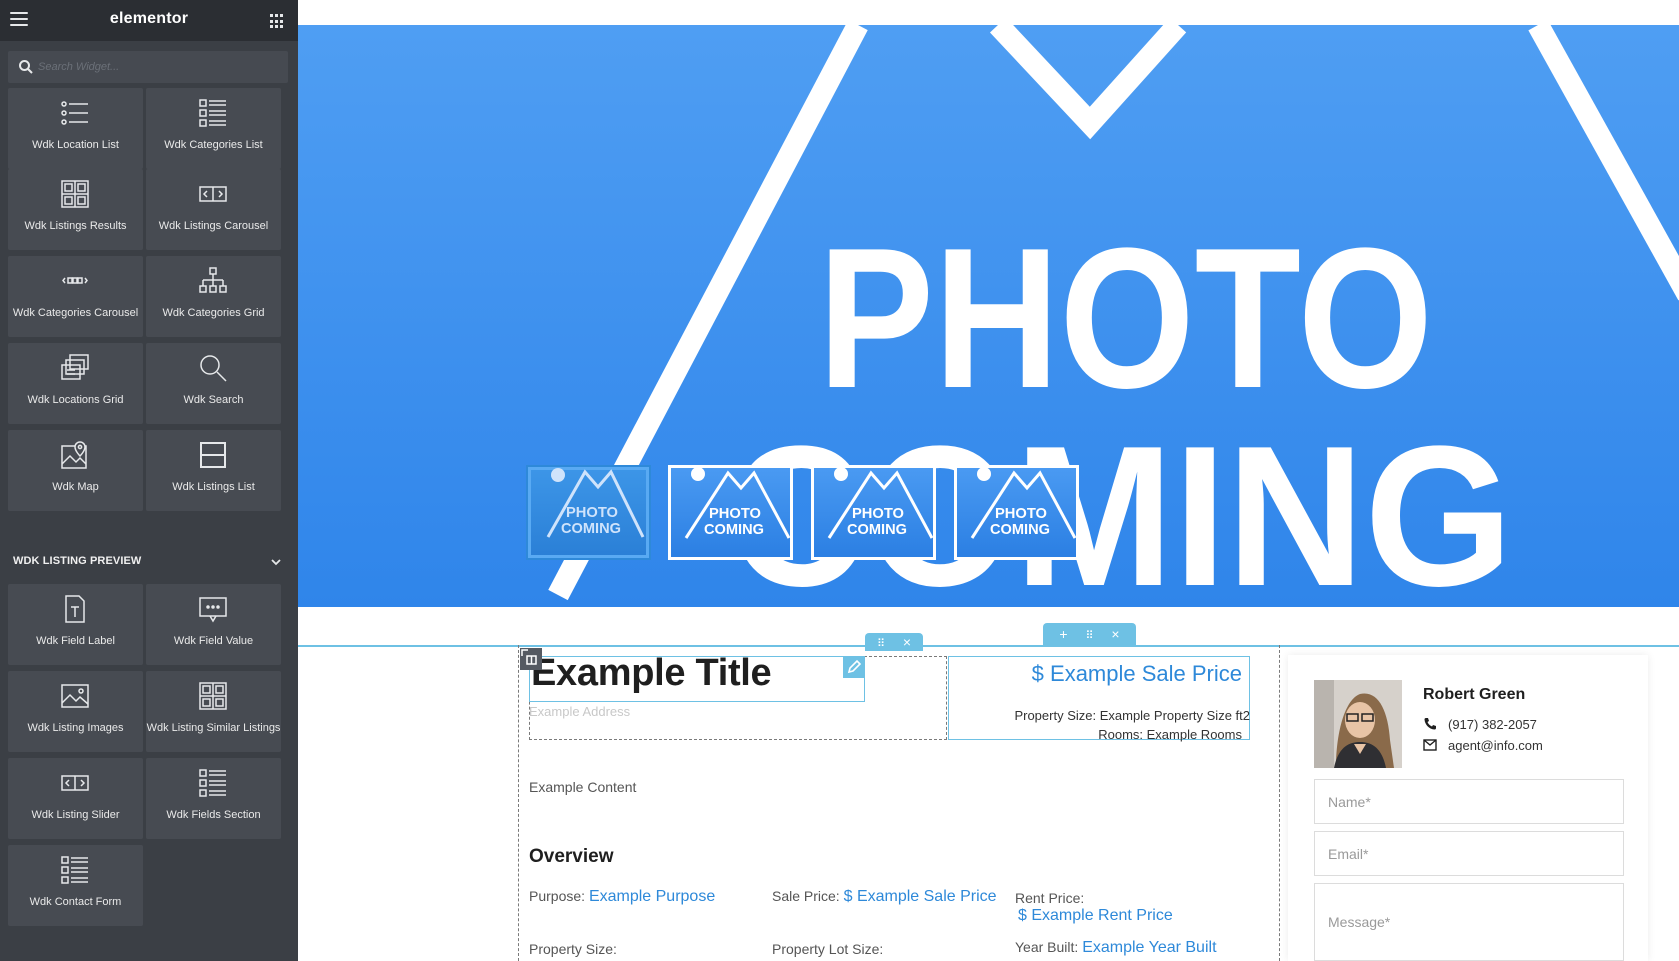 The image size is (1679, 961). I want to click on column-icon, so click(529, 657).